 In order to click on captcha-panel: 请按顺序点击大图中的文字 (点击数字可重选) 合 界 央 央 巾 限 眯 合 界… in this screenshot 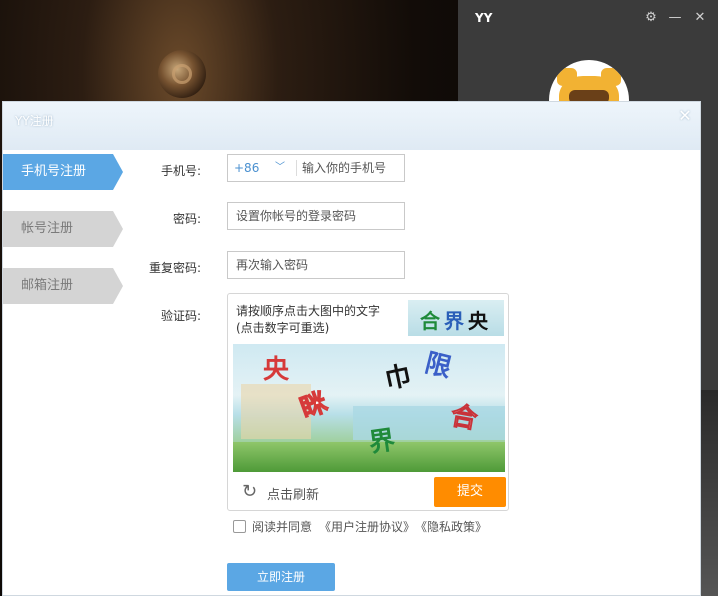, I will do `click(368, 402)`.